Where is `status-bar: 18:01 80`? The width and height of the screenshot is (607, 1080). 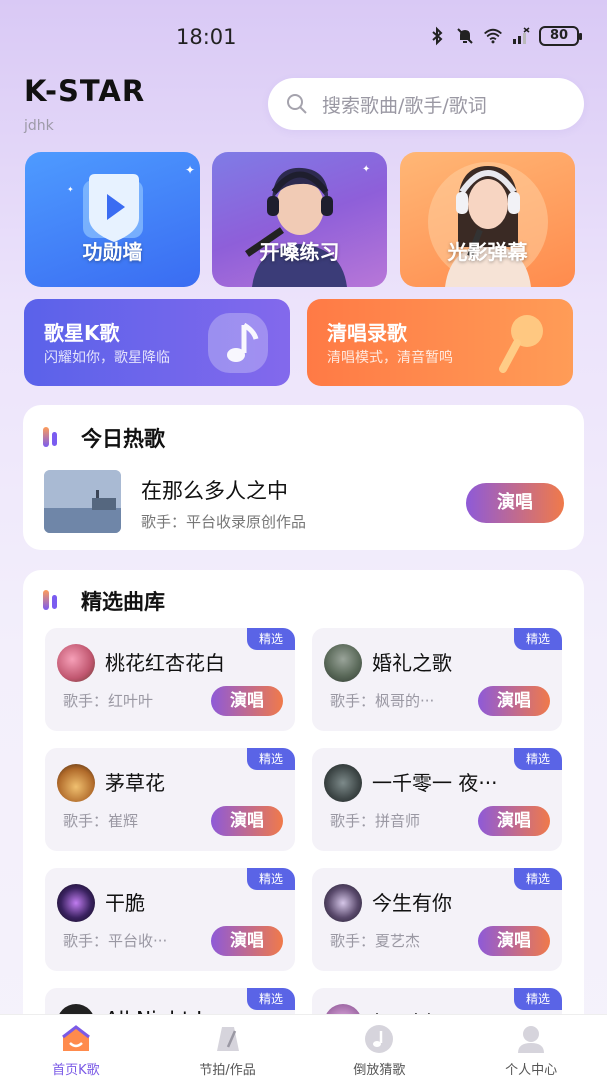
status-bar: 18:01 80 is located at coordinates (303, 35).